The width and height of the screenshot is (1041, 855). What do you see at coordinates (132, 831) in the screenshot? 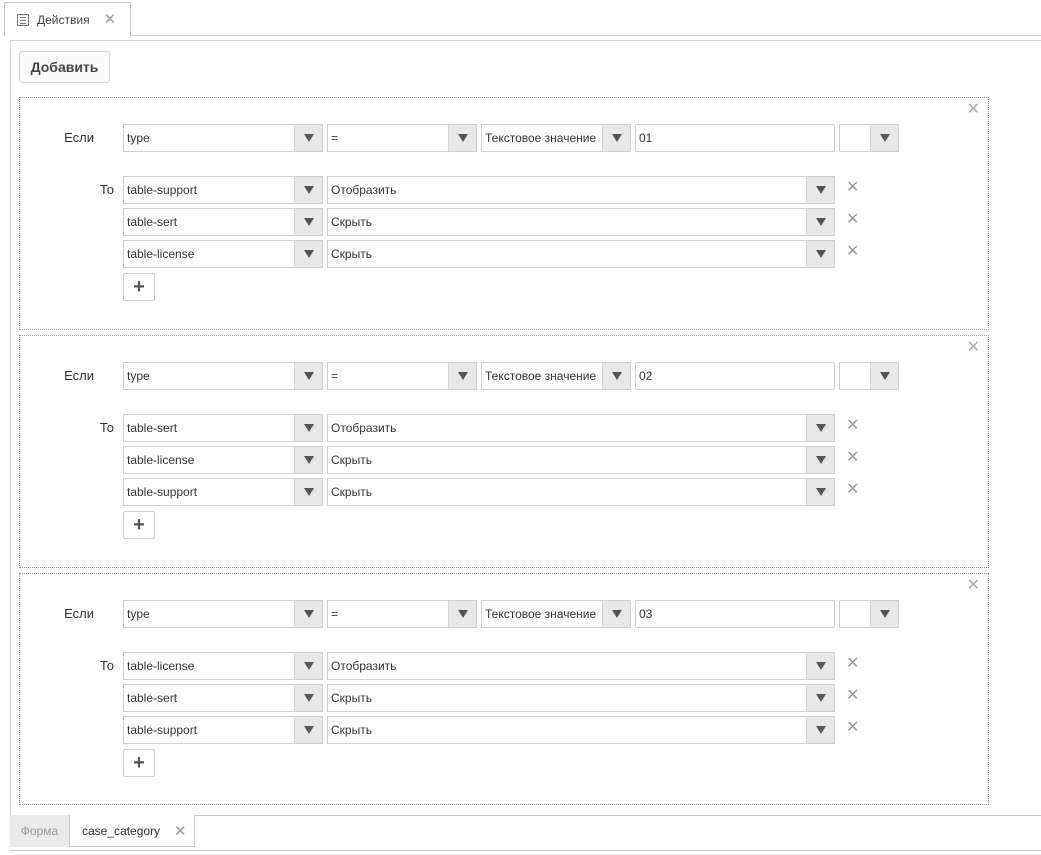
I see `tab-case-category: case_category ✕` at bounding box center [132, 831].